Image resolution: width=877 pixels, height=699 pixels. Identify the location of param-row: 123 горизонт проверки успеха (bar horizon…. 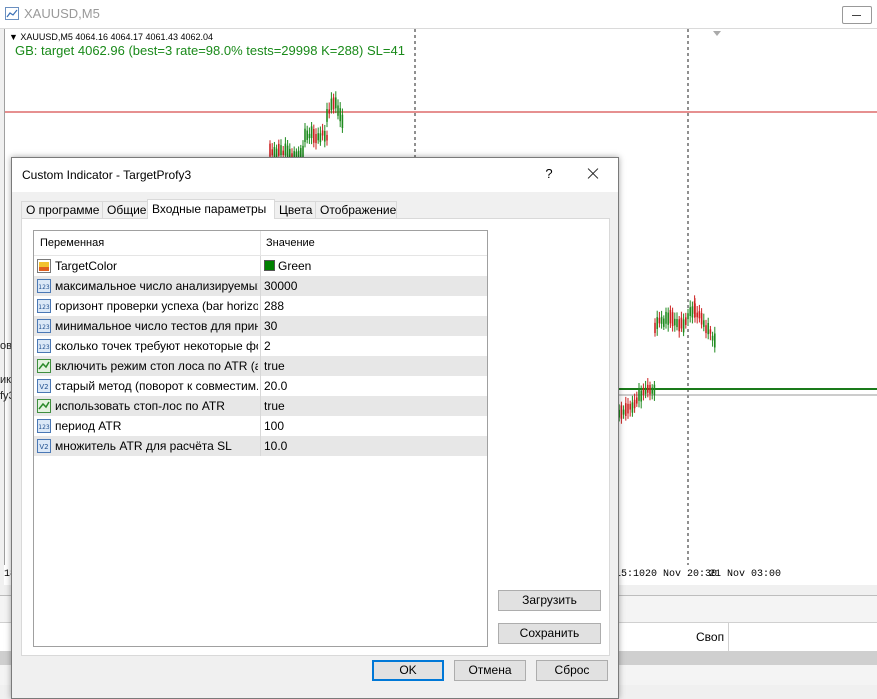
(260, 306).